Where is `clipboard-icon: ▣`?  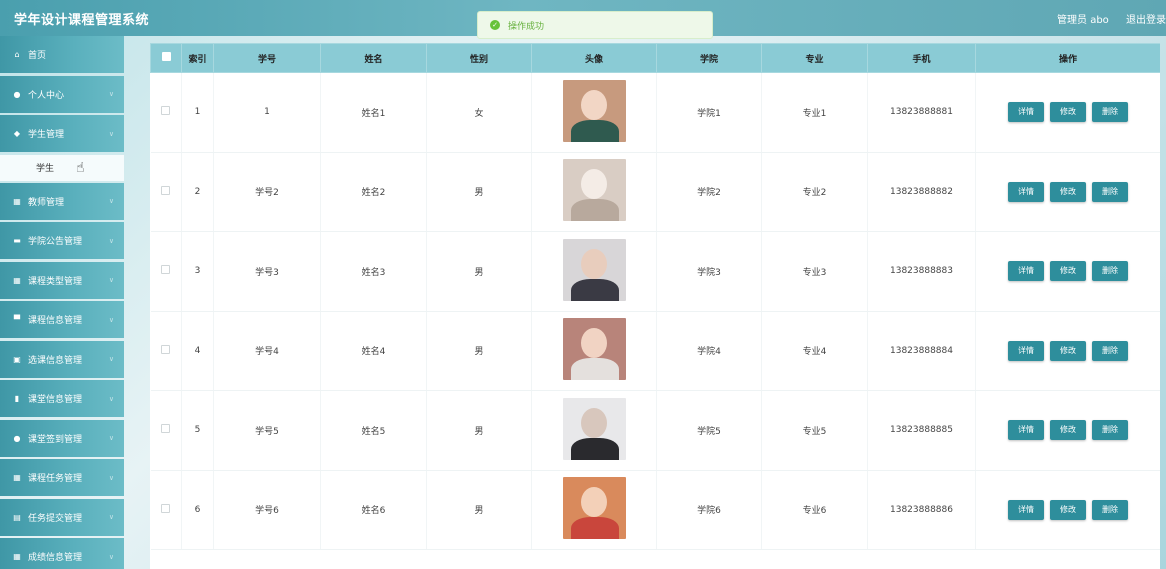 clipboard-icon: ▣ is located at coordinates (17, 359).